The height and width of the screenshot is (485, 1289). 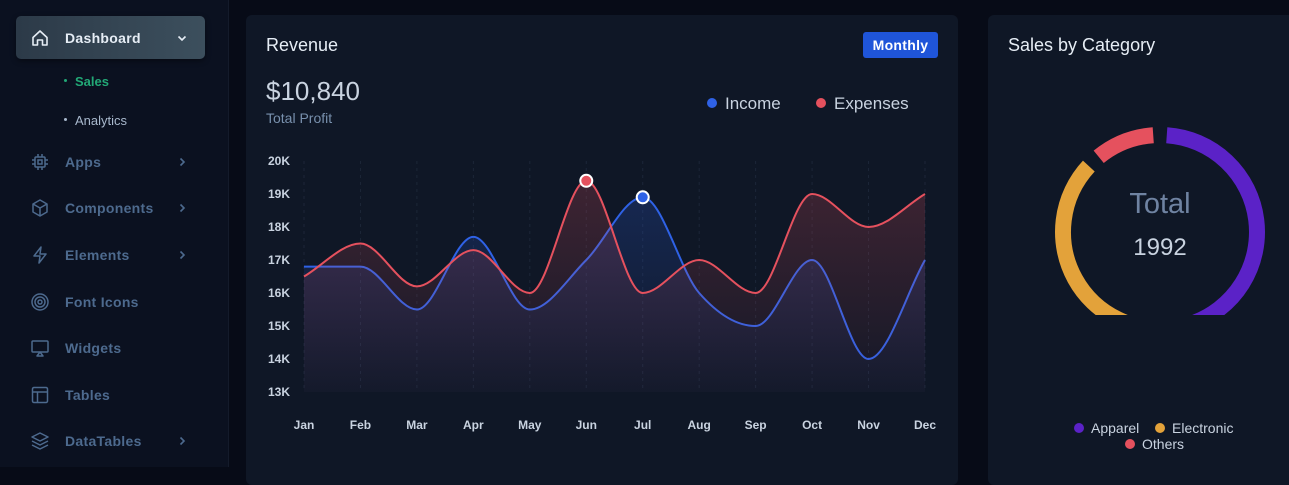 What do you see at coordinates (1159, 247) in the screenshot?
I see `donut-center-value: 1992` at bounding box center [1159, 247].